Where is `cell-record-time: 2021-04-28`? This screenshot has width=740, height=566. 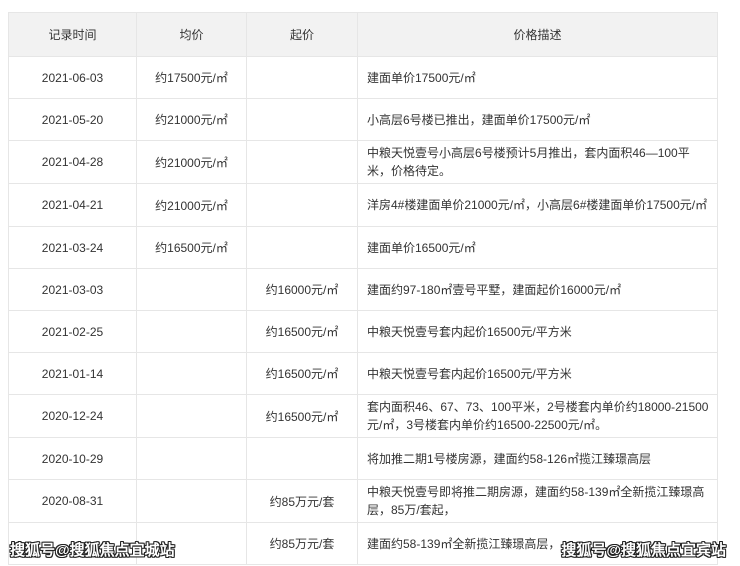
cell-record-time: 2021-04-28 is located at coordinates (72, 162).